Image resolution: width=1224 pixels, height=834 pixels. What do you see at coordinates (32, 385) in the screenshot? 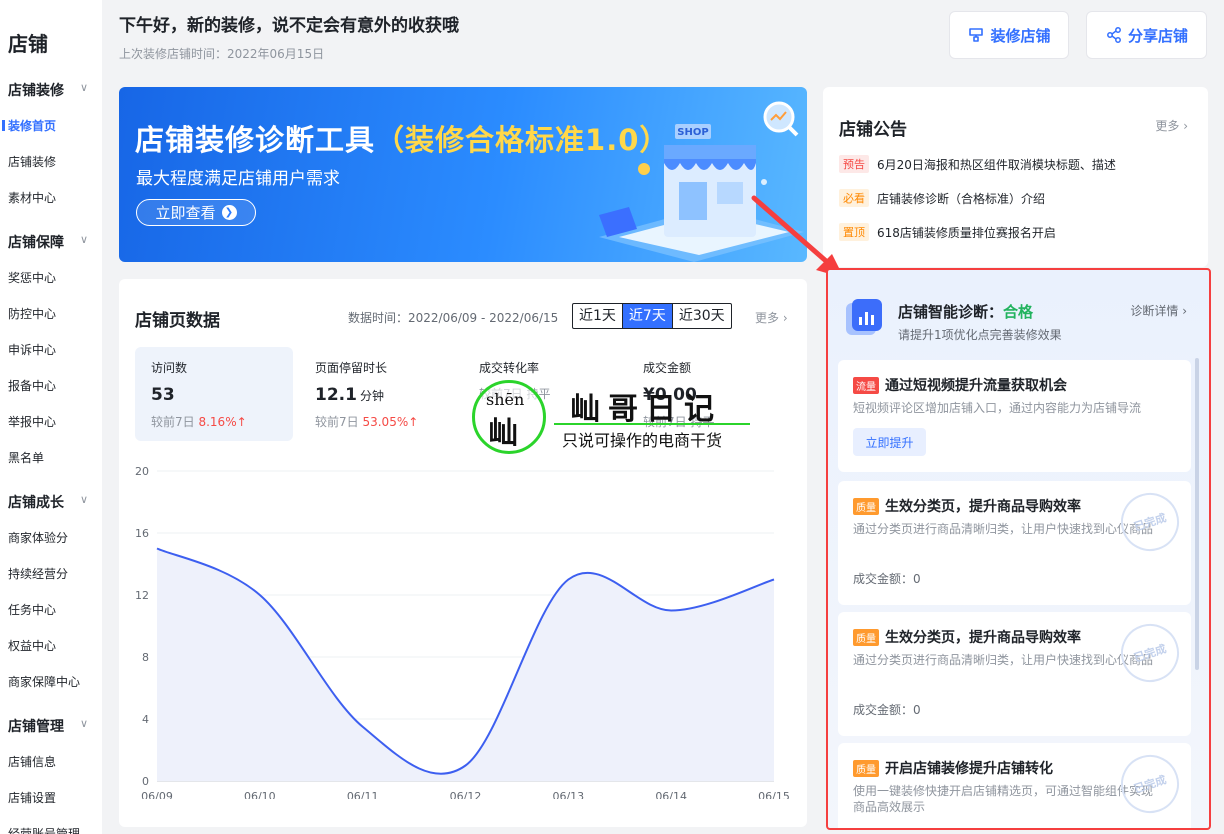
I see `sidebar-item-filing: 报备中心` at bounding box center [32, 385].